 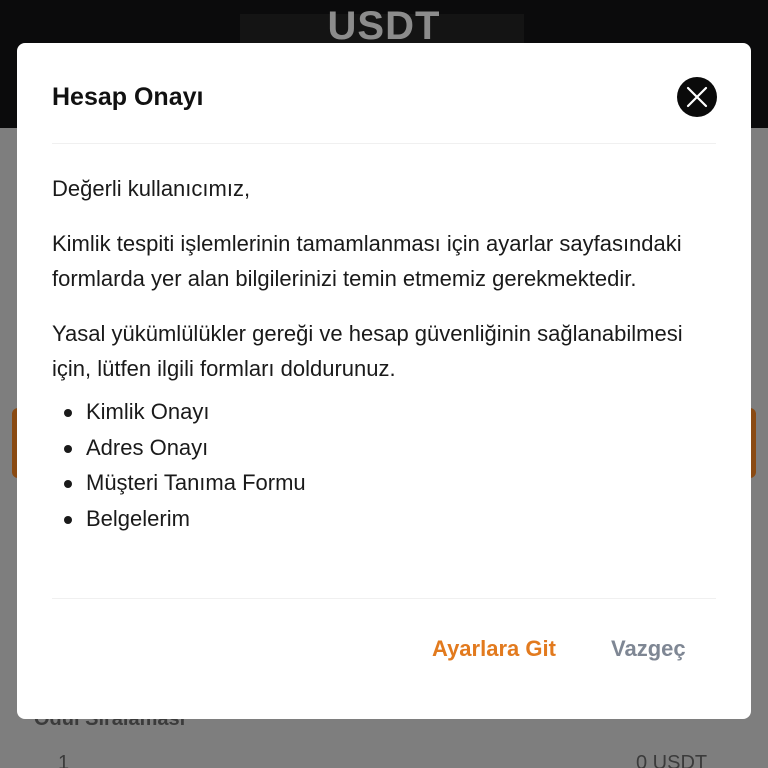 What do you see at coordinates (384, 483) in the screenshot?
I see `list-item: Müşteri Tanıma Formu` at bounding box center [384, 483].